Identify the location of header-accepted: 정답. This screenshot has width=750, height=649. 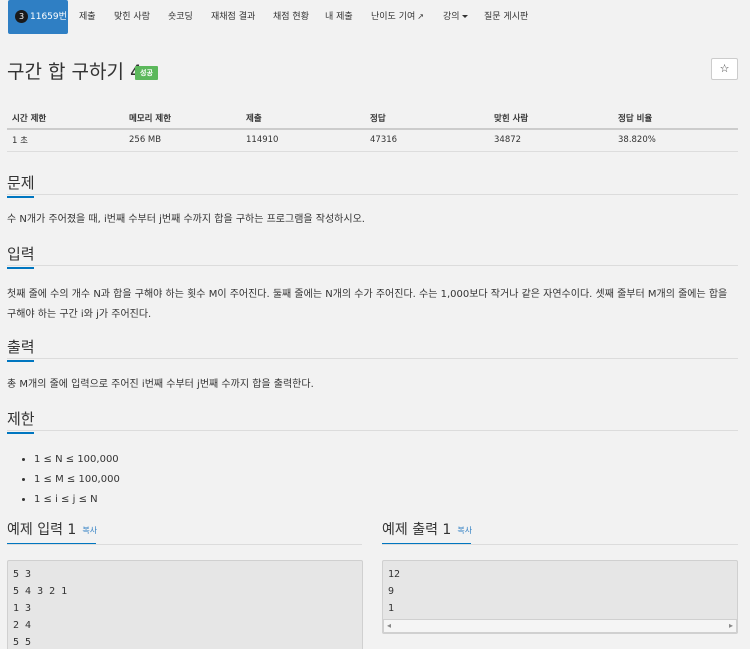
(427, 118).